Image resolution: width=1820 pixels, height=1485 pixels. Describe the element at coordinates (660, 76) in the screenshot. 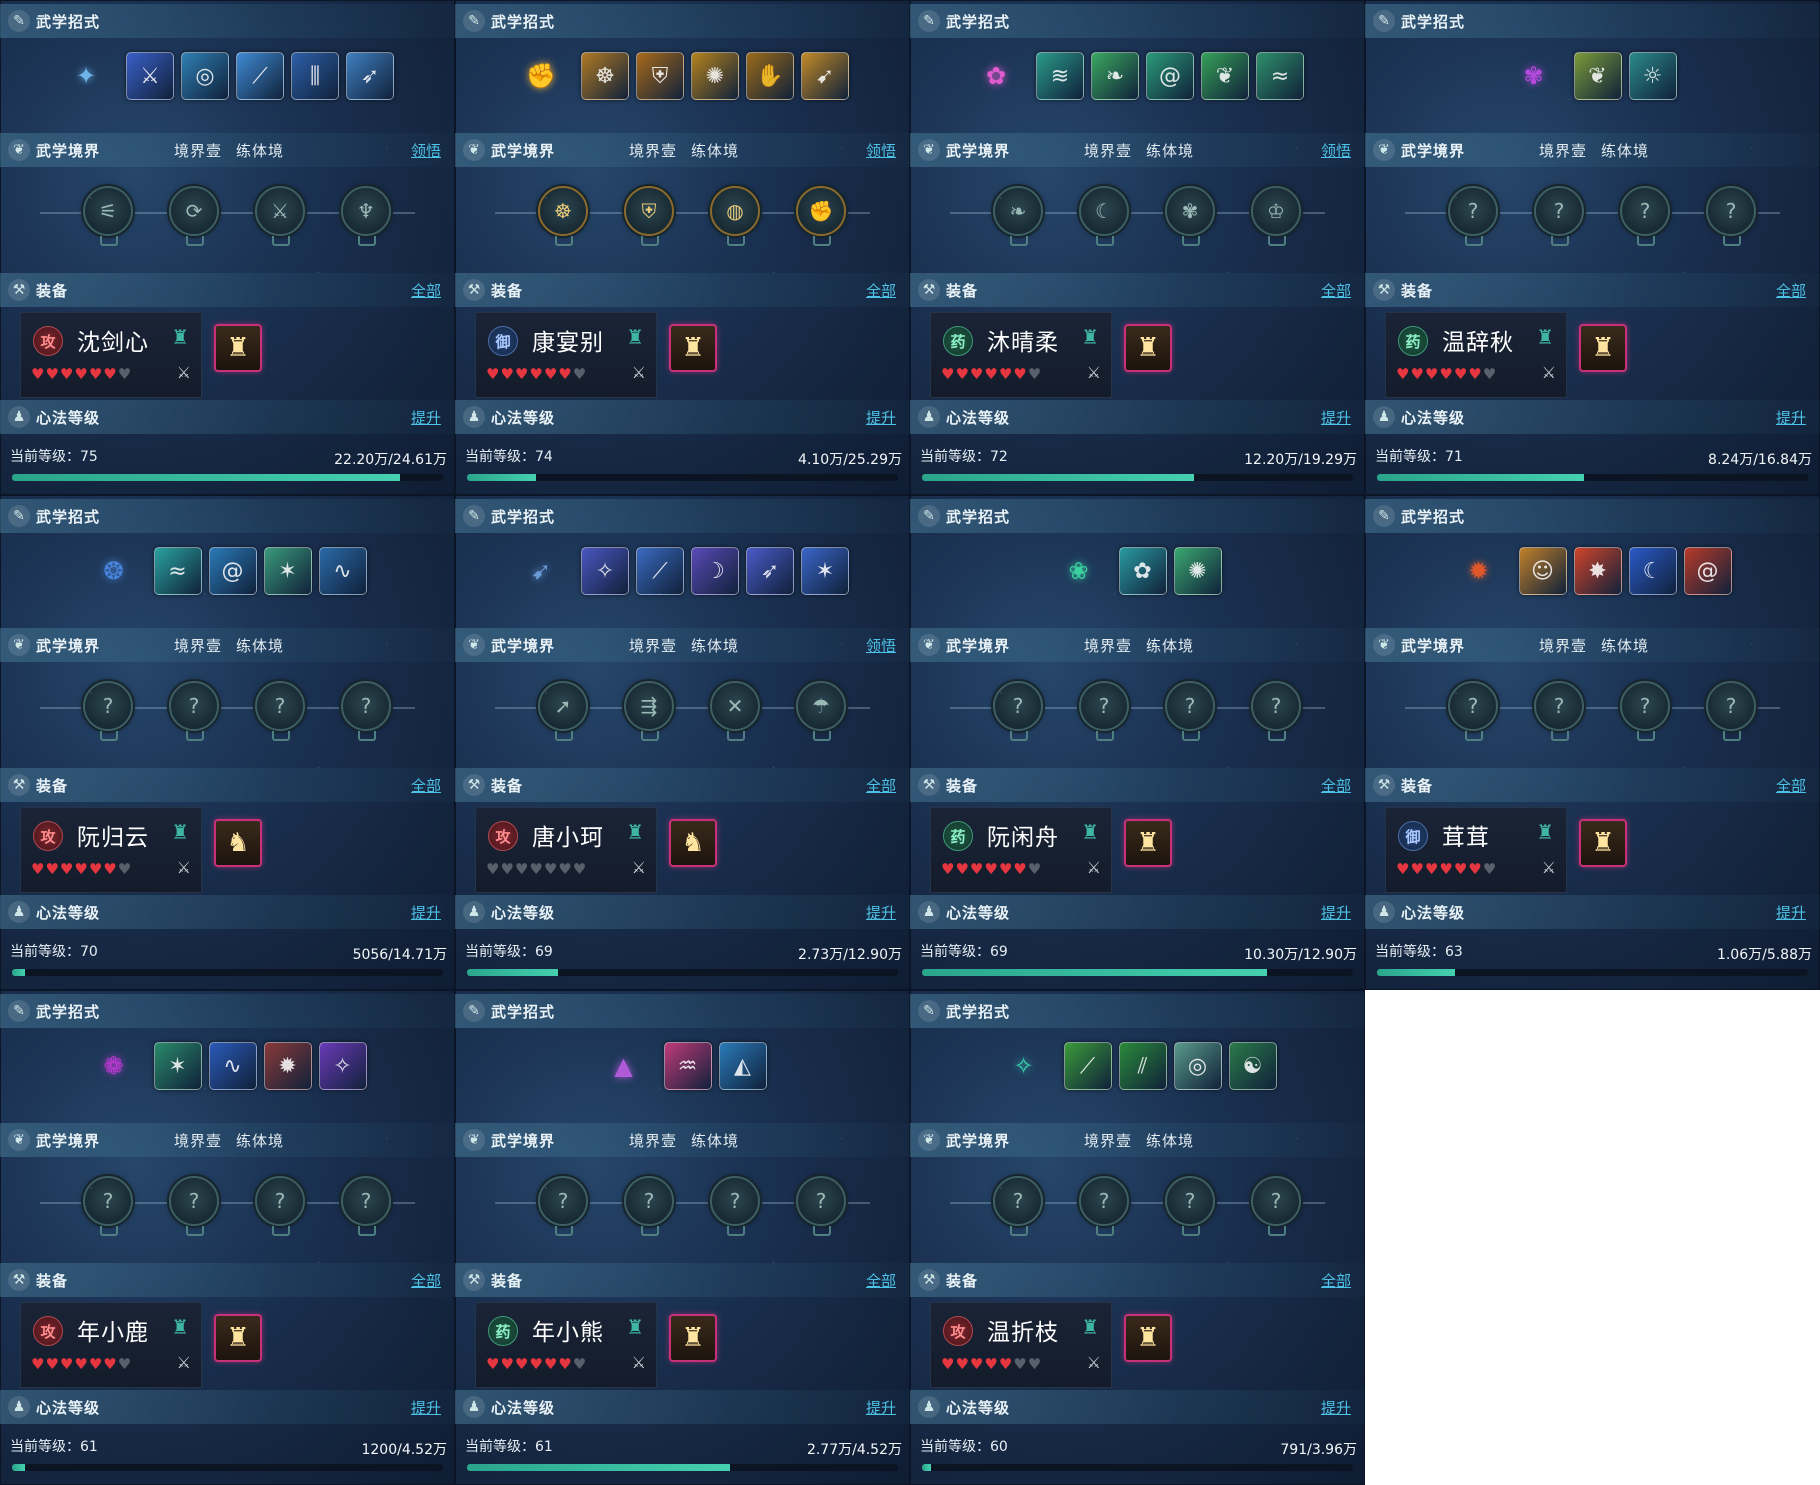

I see `bell-icon: ⛨` at that location.